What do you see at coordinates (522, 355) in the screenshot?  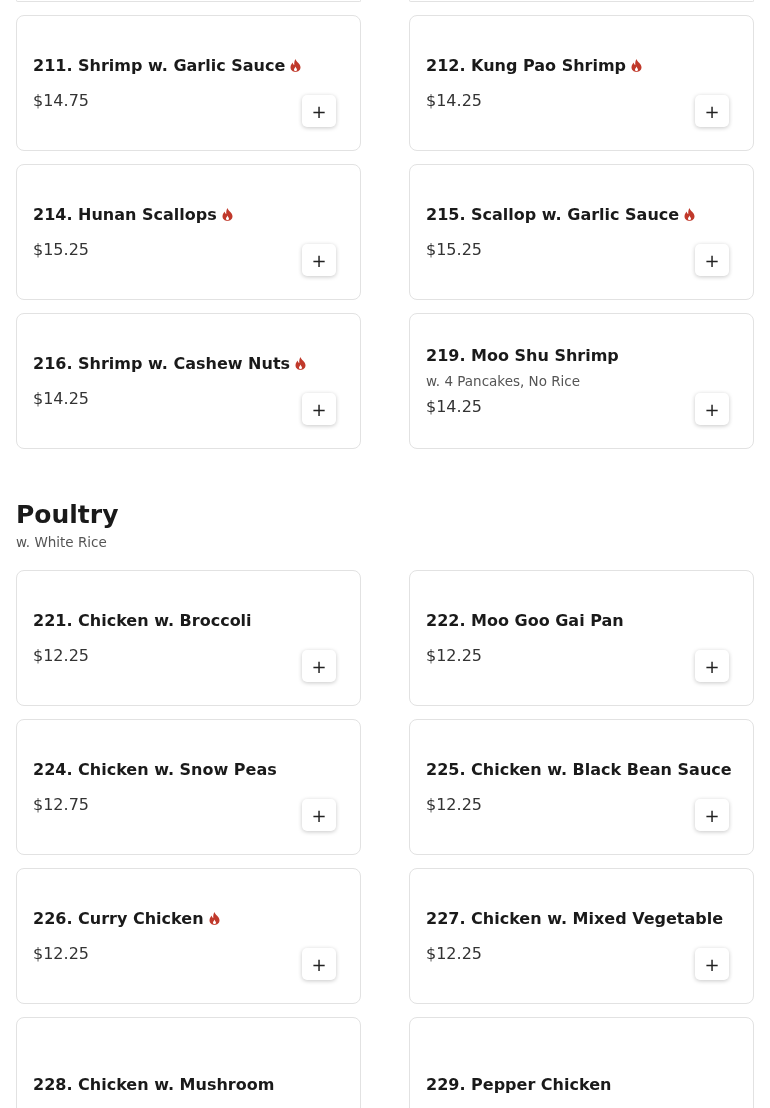 I see `dish-name: 219. Moo Shu Shrimp` at bounding box center [522, 355].